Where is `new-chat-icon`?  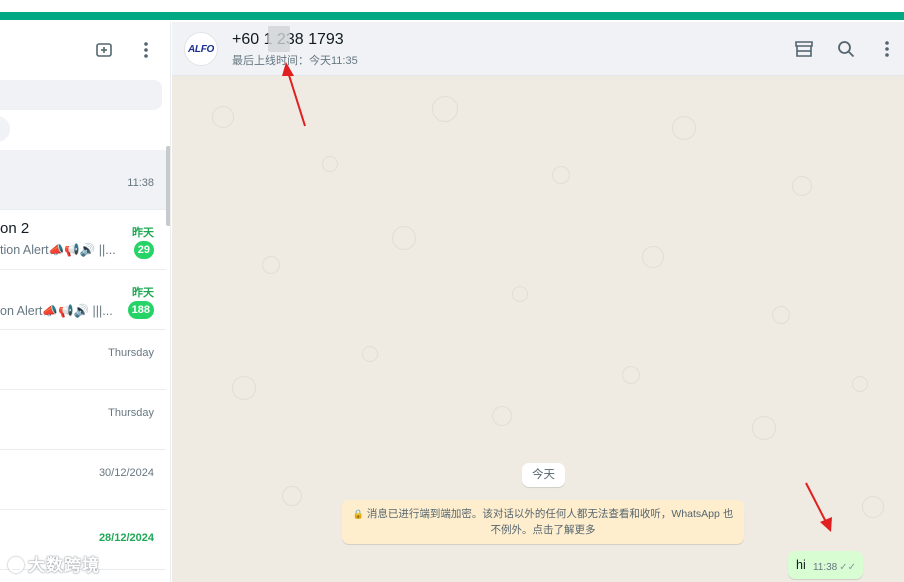 new-chat-icon is located at coordinates (104, 50).